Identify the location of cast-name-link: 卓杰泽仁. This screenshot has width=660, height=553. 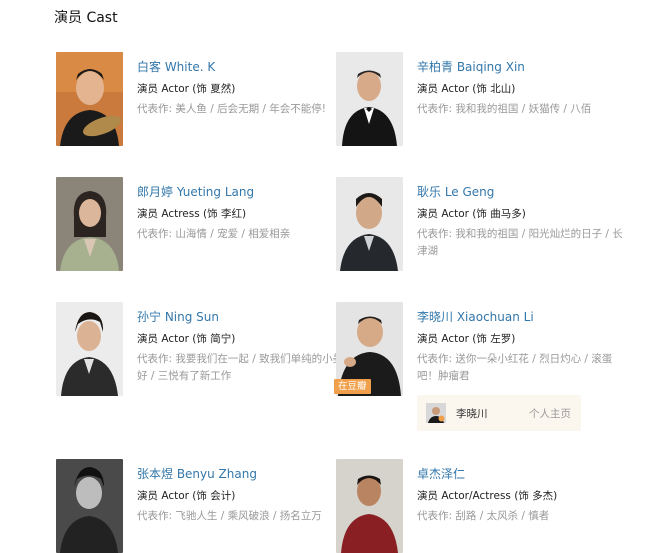
(522, 474).